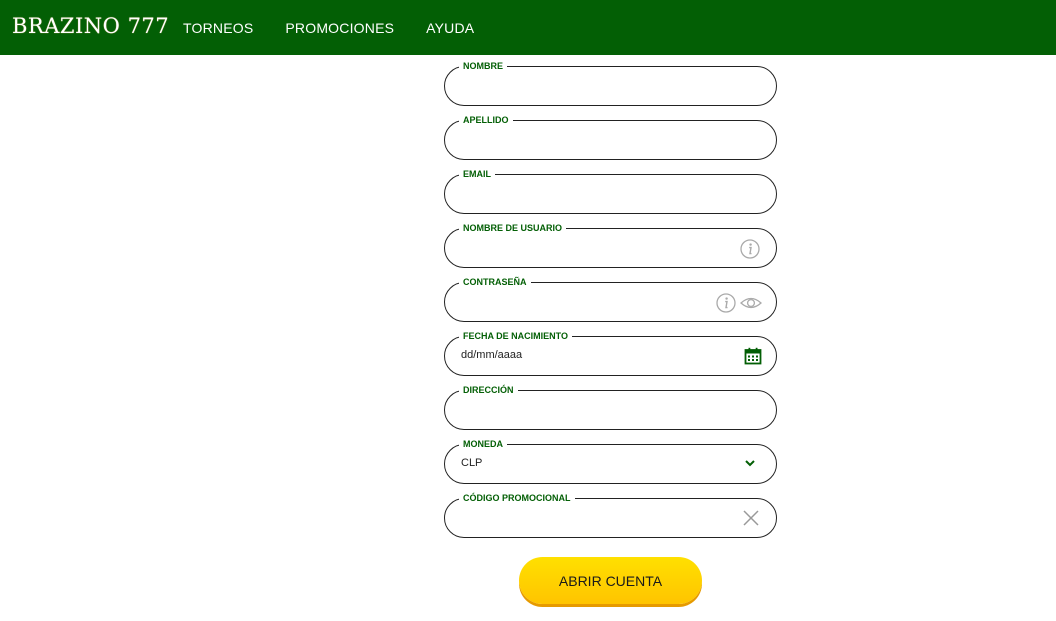  What do you see at coordinates (610, 406) in the screenshot?
I see `address-field: DIRECCIÓN` at bounding box center [610, 406].